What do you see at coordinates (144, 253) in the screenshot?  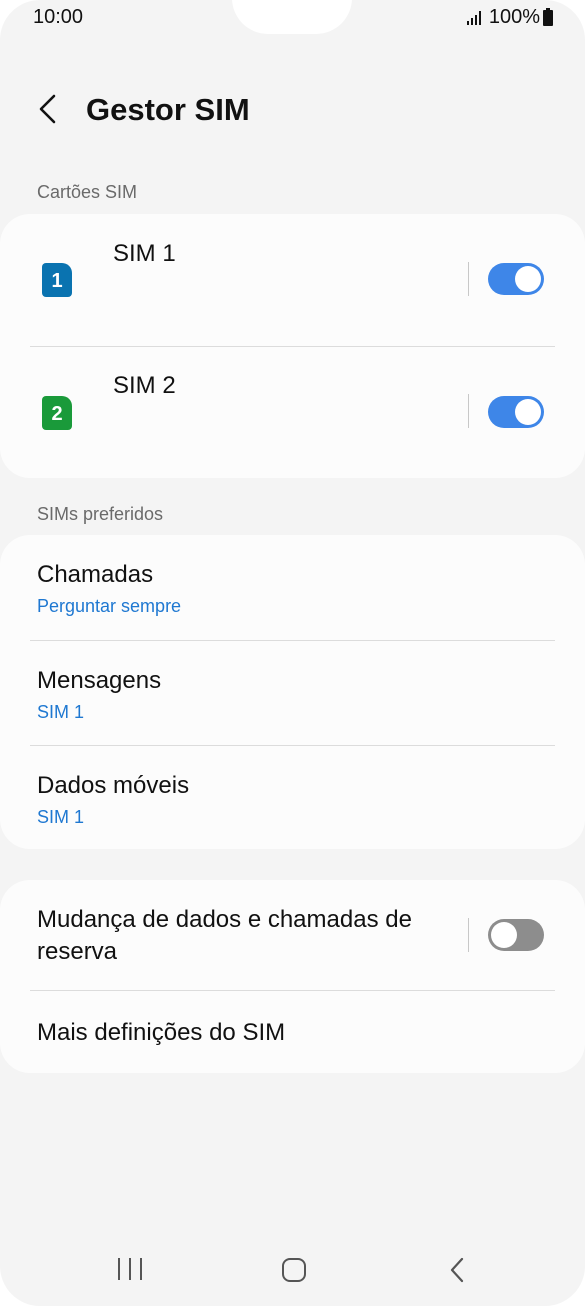 I see `sim-1-name: SIM 1` at bounding box center [144, 253].